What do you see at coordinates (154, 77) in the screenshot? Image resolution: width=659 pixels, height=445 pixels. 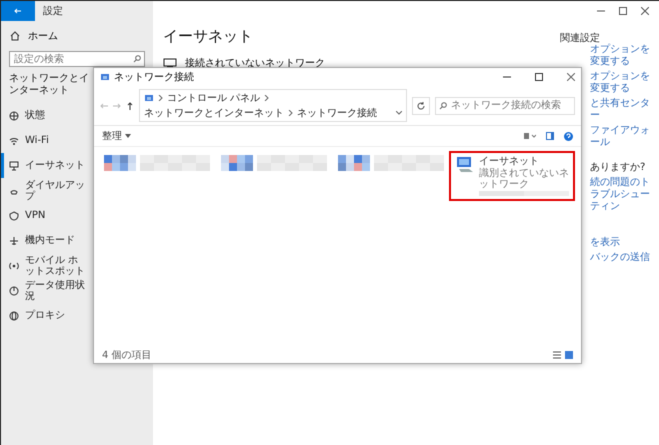 I see `window-title: ネットワーク接続` at bounding box center [154, 77].